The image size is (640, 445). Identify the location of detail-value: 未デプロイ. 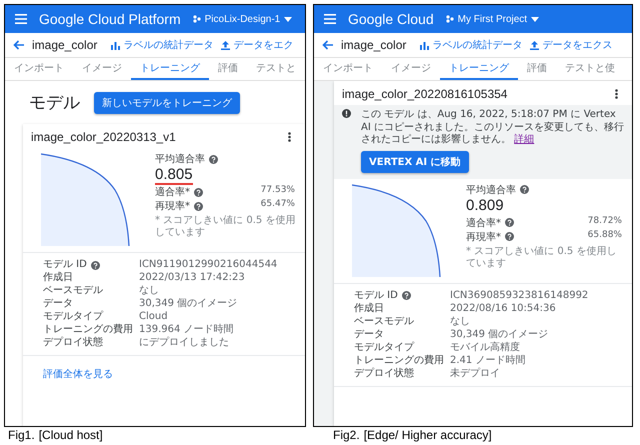
(475, 374).